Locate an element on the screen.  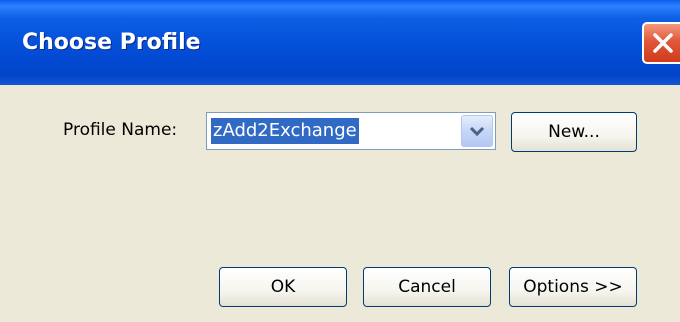
chevron-down-icon is located at coordinates (477, 131).